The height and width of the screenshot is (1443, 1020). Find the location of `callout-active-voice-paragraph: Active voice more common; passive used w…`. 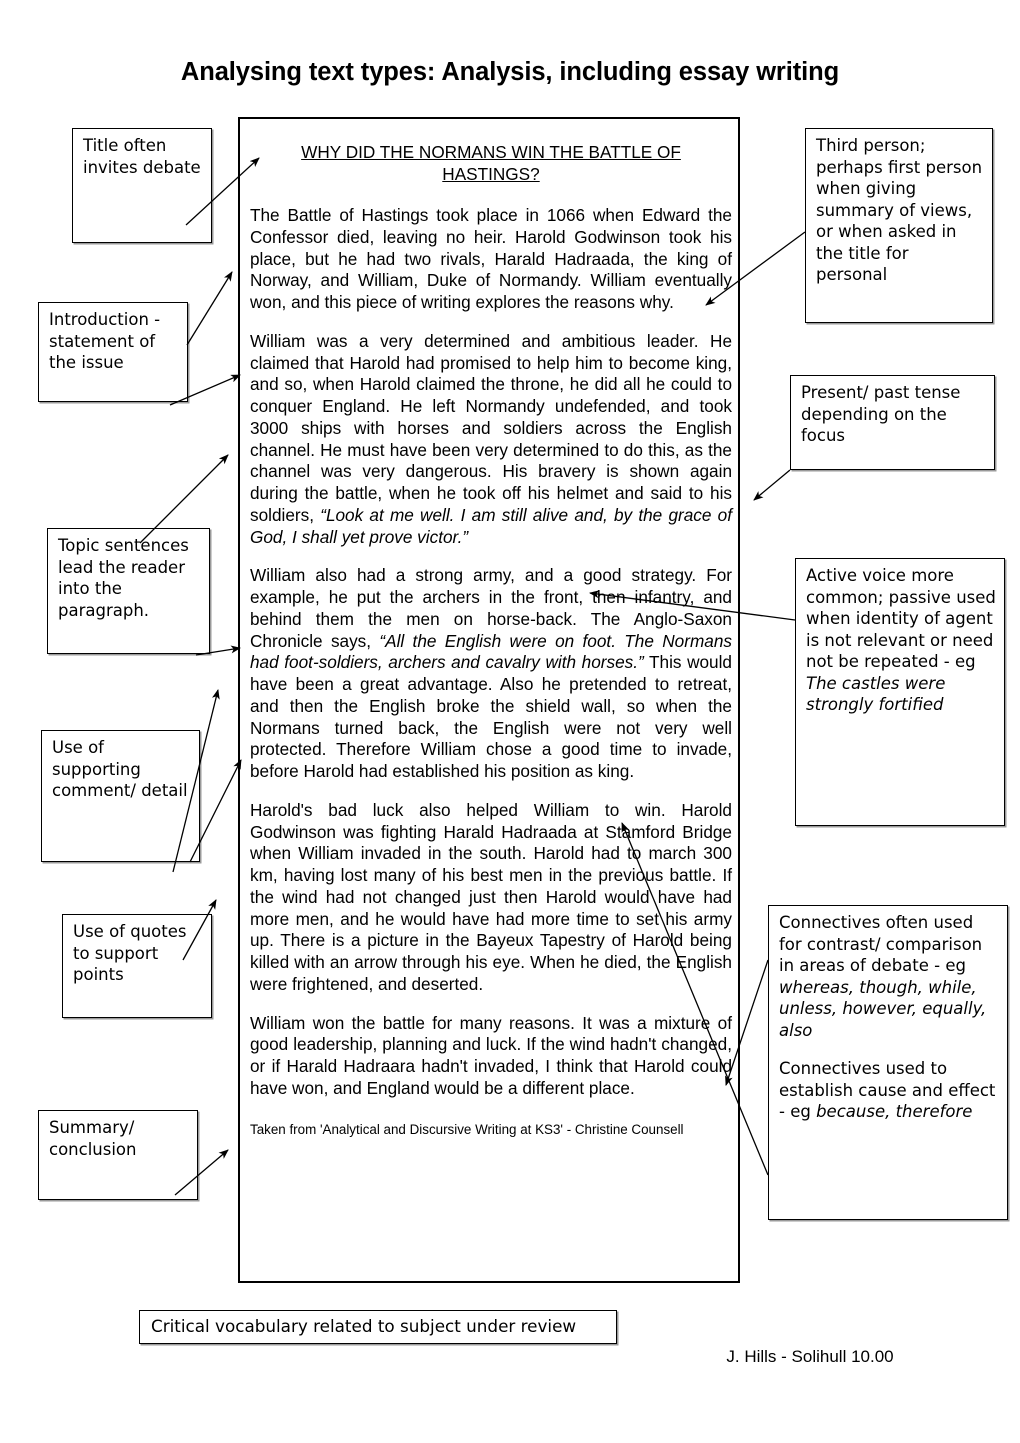

callout-active-voice-paragraph: Active voice more common; passive used w… is located at coordinates (901, 640).